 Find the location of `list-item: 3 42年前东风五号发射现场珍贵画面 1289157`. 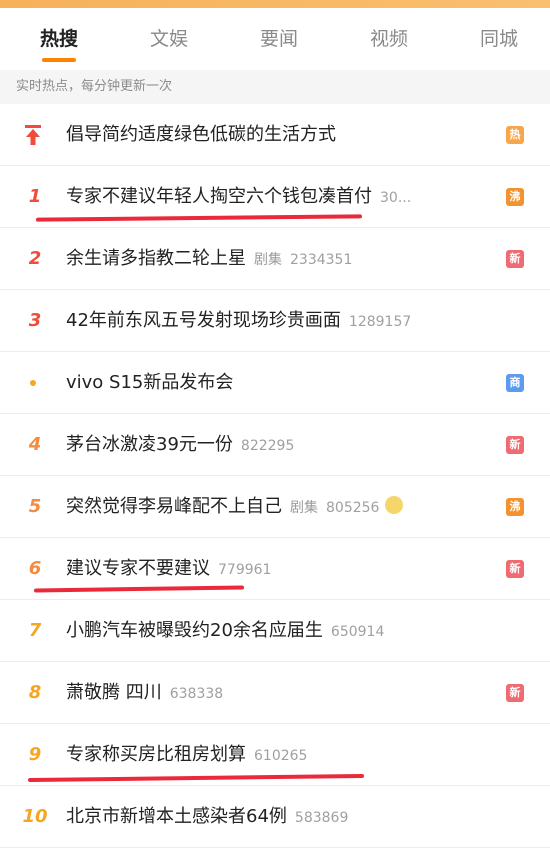

list-item: 3 42年前东风五号发射现场珍贵画面 1289157 is located at coordinates (275, 321).